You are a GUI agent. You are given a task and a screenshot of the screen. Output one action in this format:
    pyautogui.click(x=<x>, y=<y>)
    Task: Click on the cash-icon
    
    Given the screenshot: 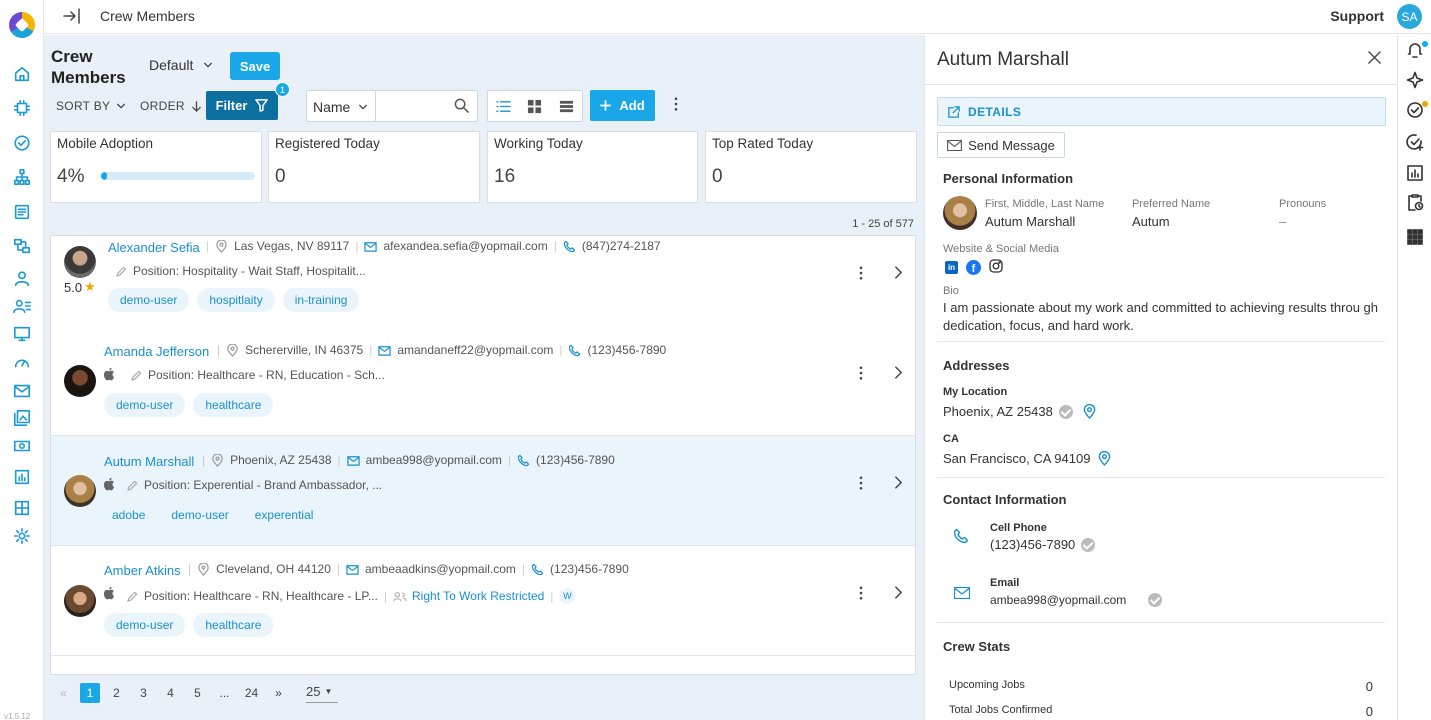 What is the action you would take?
    pyautogui.click(x=22, y=446)
    